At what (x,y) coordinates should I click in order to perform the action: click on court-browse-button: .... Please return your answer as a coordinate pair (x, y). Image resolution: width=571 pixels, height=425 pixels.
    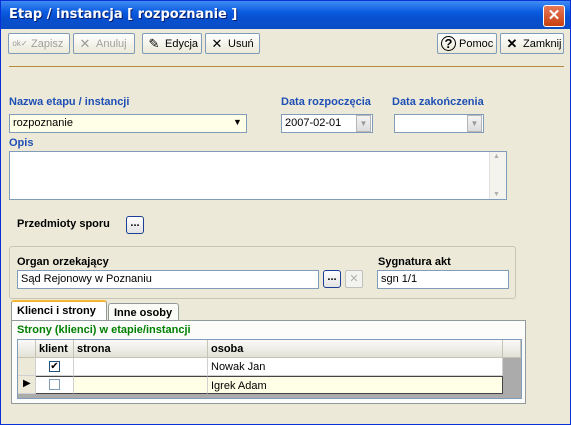
    Looking at the image, I should click on (332, 279).